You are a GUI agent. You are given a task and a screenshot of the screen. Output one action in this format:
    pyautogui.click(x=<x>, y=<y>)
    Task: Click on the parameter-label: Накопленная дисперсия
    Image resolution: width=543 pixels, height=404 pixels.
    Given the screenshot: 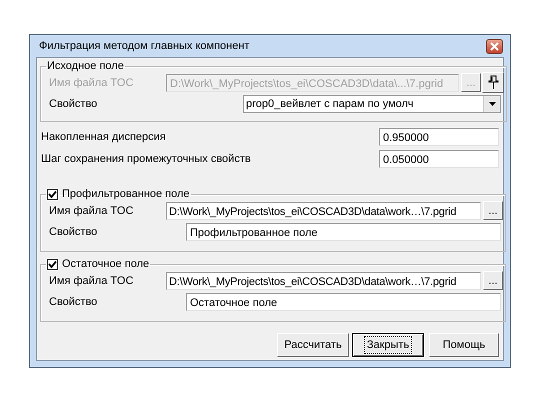 What is the action you would take?
    pyautogui.click(x=103, y=137)
    